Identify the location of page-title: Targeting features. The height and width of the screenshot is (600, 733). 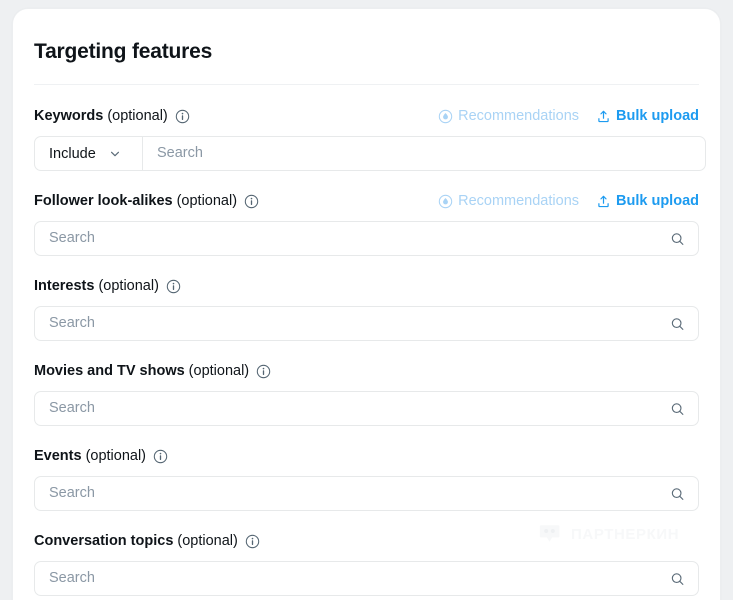
(123, 51).